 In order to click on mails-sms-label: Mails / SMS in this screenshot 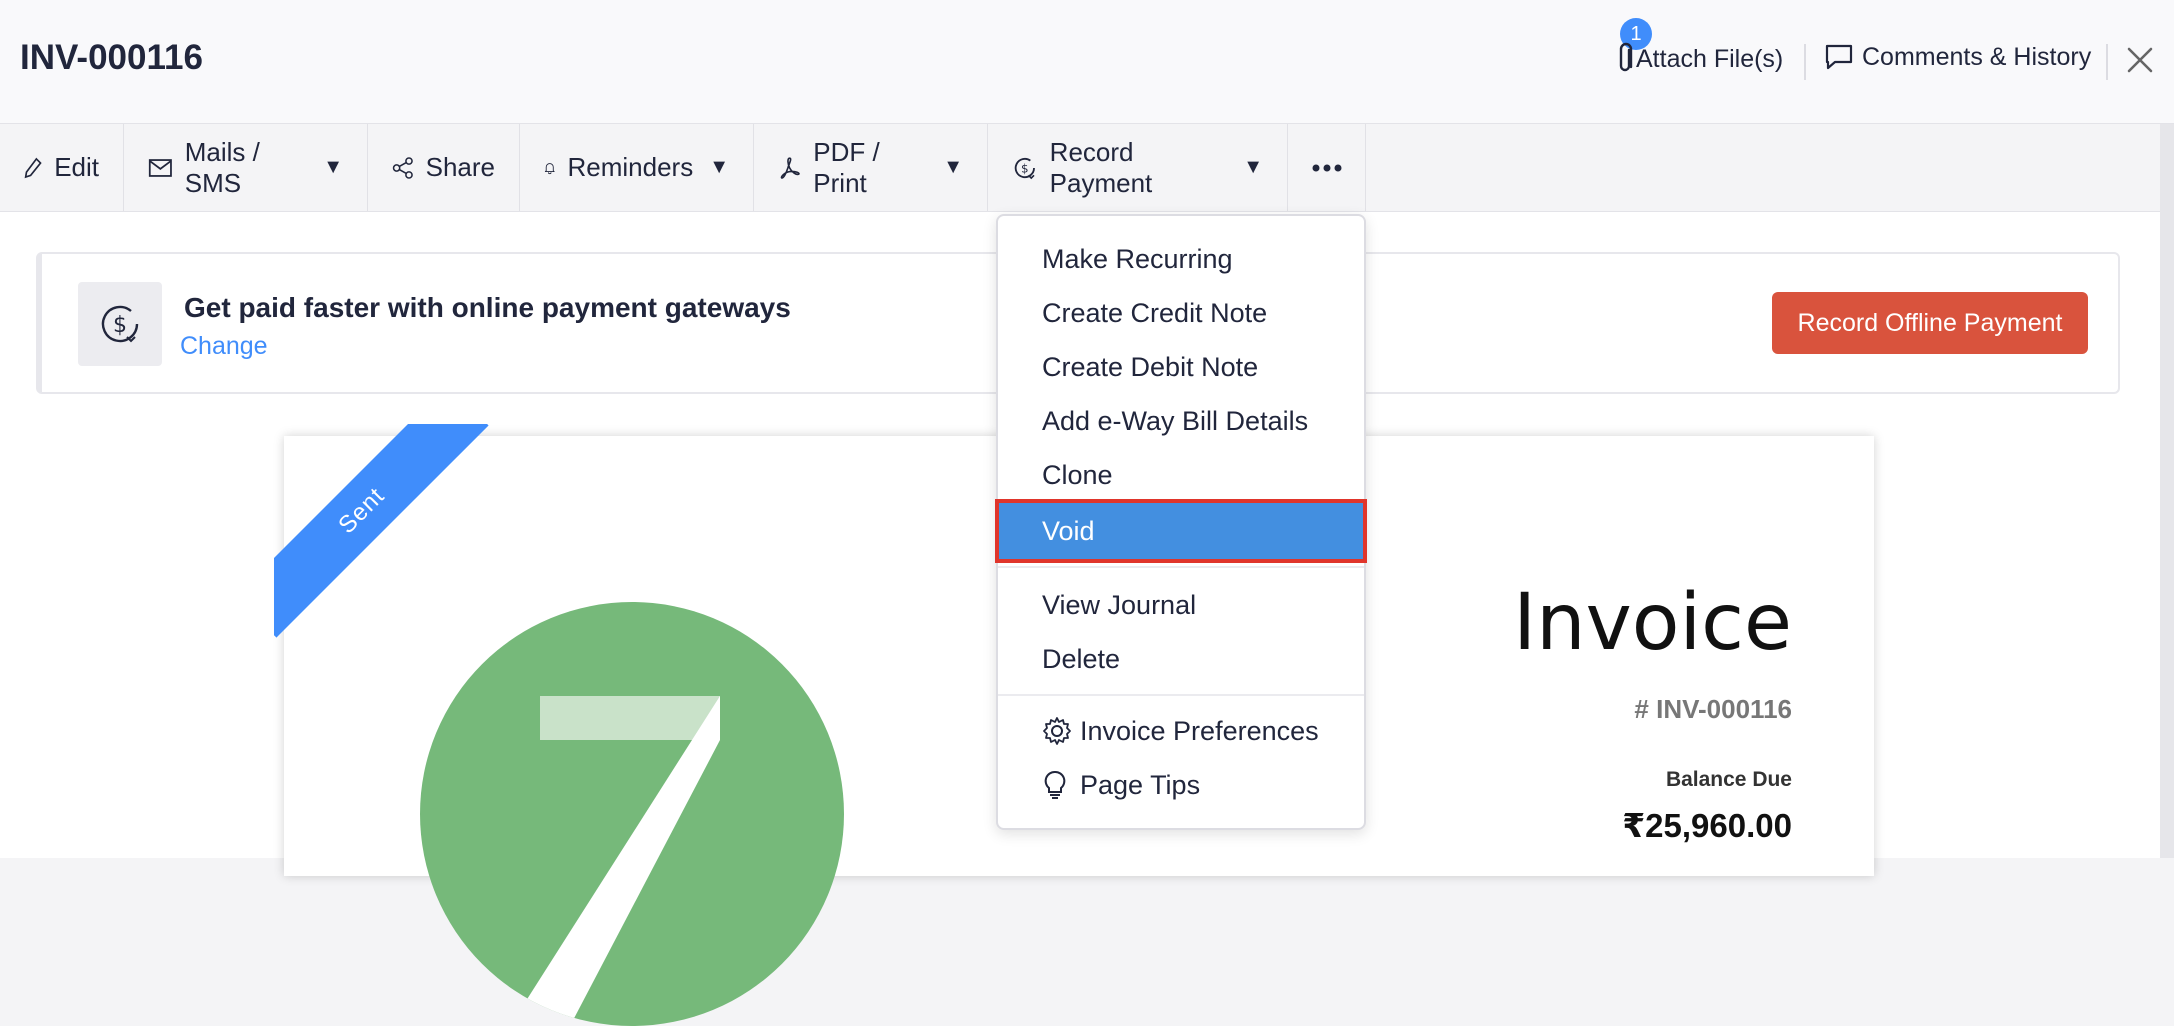, I will do `click(222, 167)`.